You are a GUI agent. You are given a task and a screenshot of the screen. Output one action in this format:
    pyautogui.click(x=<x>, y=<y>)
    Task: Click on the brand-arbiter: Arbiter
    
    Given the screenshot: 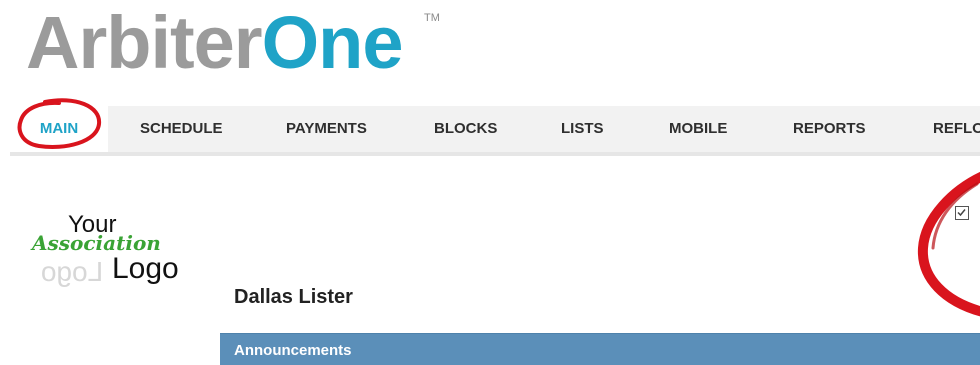 What is the action you would take?
    pyautogui.click(x=144, y=42)
    